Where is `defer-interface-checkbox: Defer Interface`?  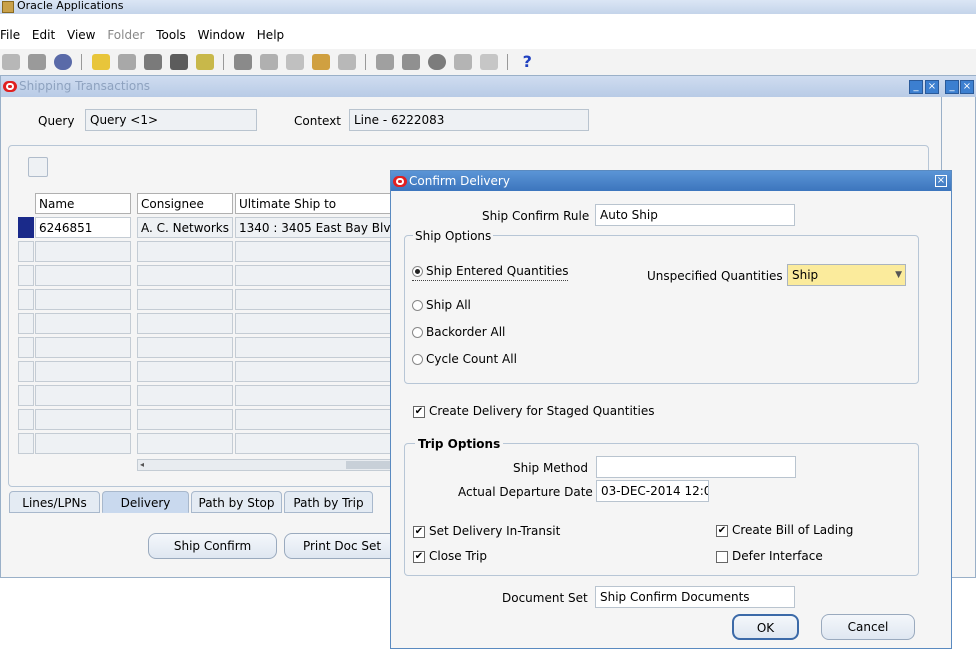
defer-interface-checkbox: Defer Interface is located at coordinates (769, 556).